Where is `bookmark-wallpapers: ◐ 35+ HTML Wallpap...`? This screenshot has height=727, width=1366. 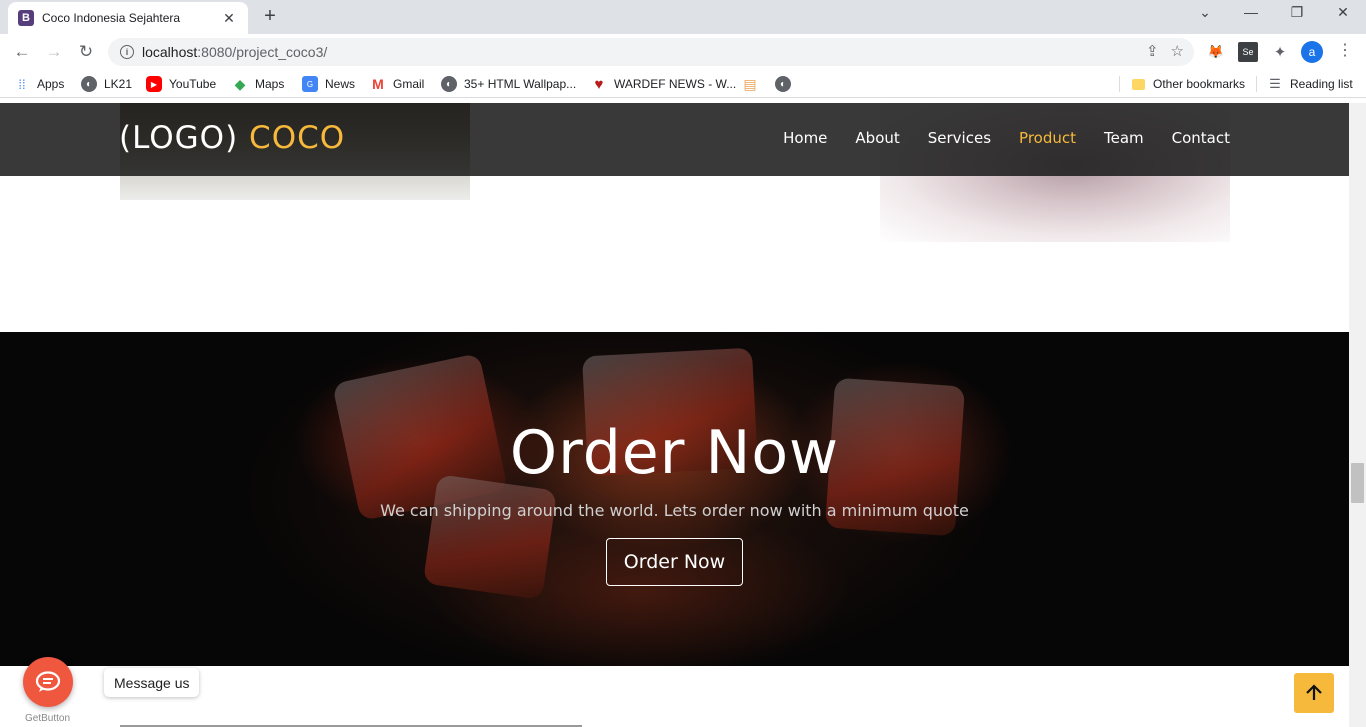
bookmark-wallpapers: ◐ 35+ HTML Wallpap... is located at coordinates (508, 84).